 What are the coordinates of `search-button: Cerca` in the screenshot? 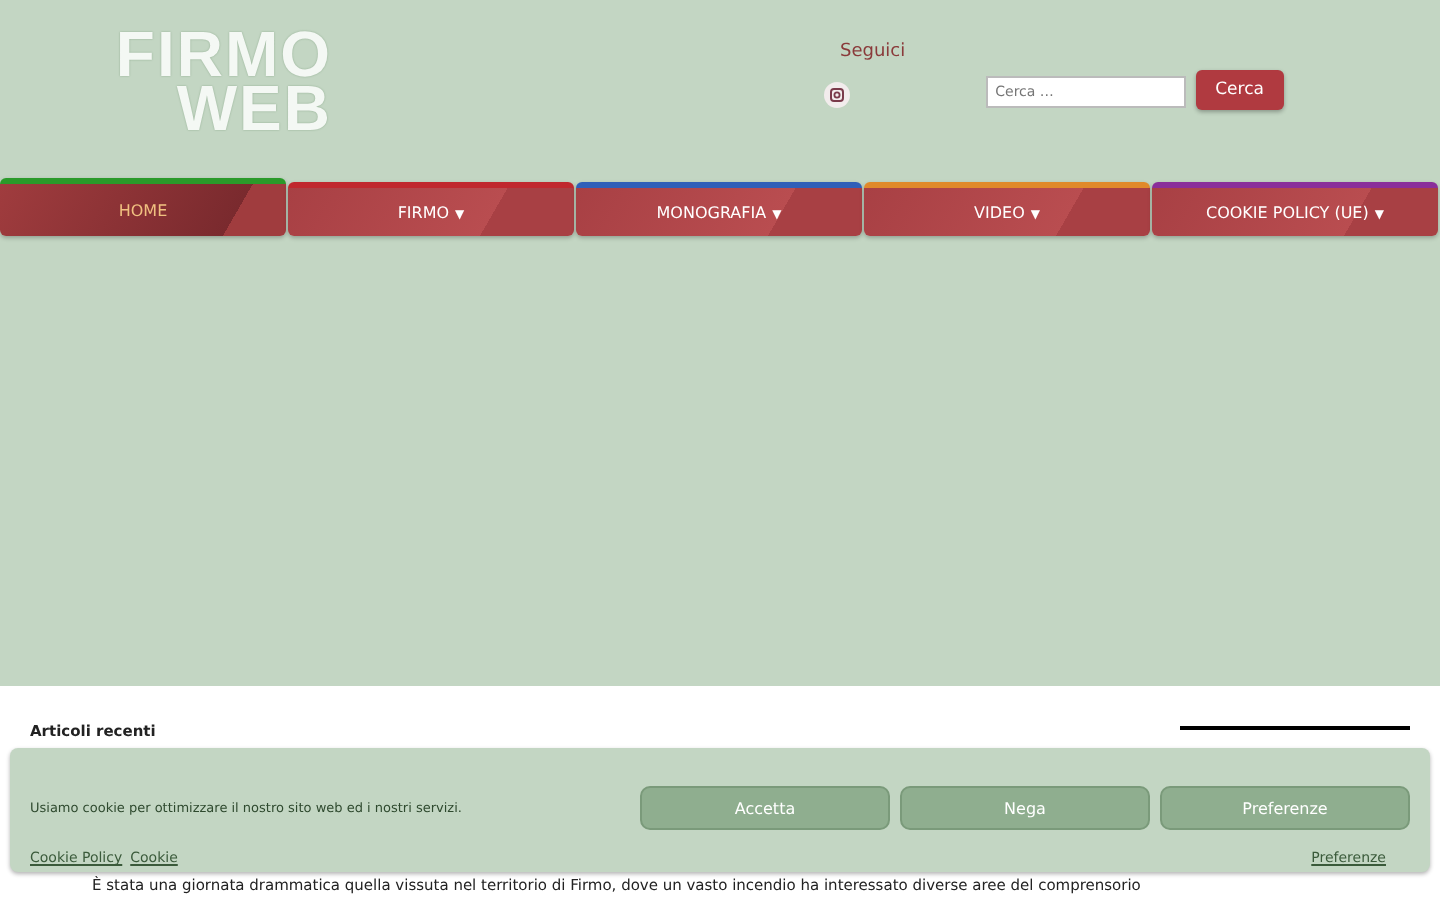 It's located at (1239, 90).